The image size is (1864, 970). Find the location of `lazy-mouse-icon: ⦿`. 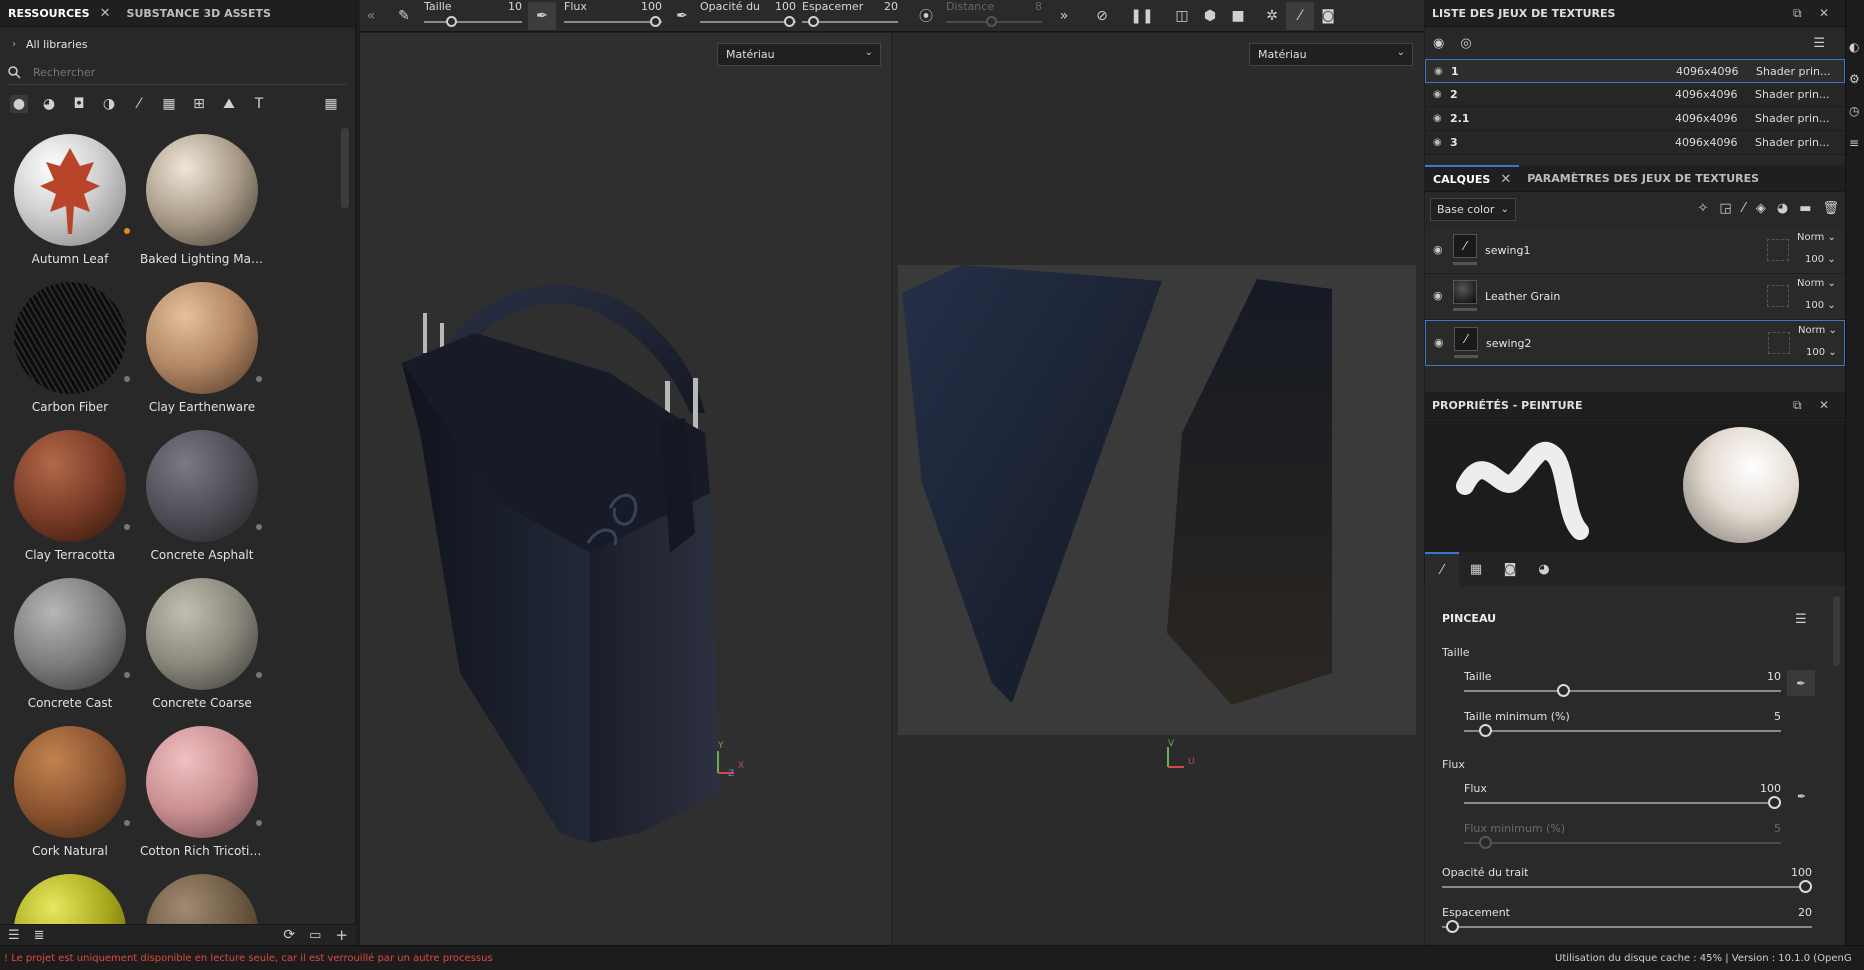

lazy-mouse-icon: ⦿ is located at coordinates (926, 16).